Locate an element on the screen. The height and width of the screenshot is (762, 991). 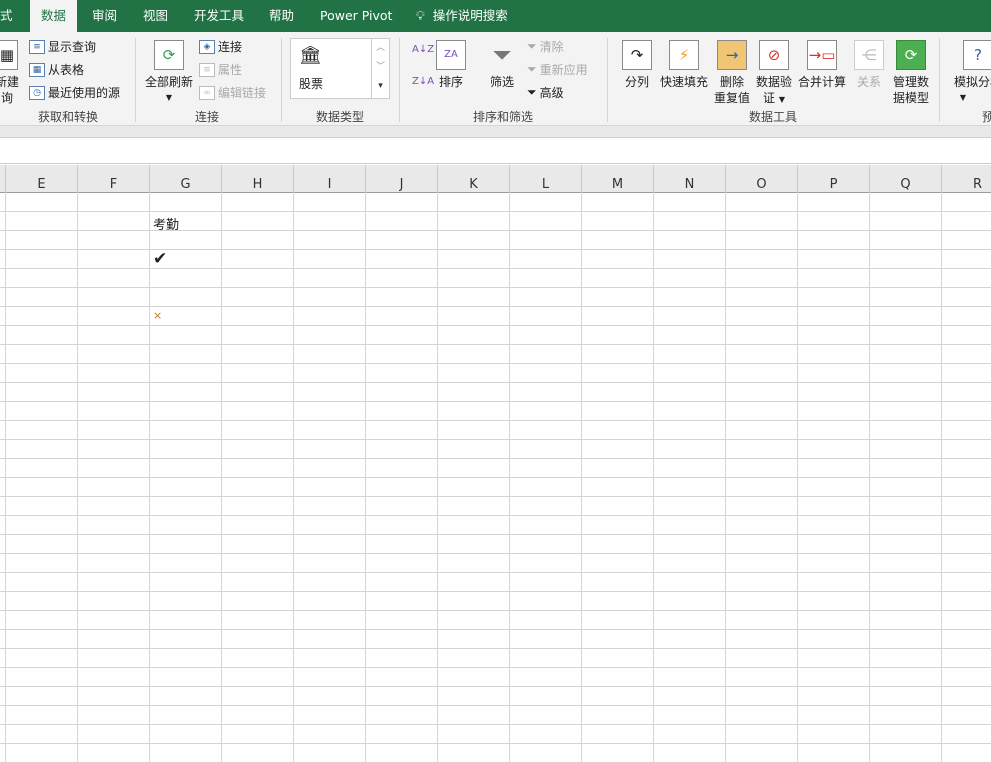
sort-za-icon: Z↓A is located at coordinates (423, 81).